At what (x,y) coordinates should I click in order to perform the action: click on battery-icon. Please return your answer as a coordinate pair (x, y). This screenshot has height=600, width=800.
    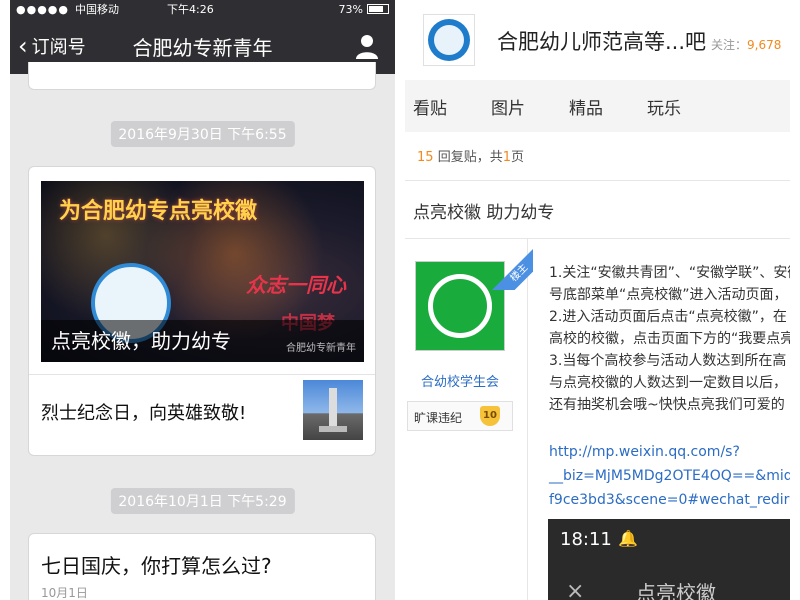
    Looking at the image, I should click on (378, 9).